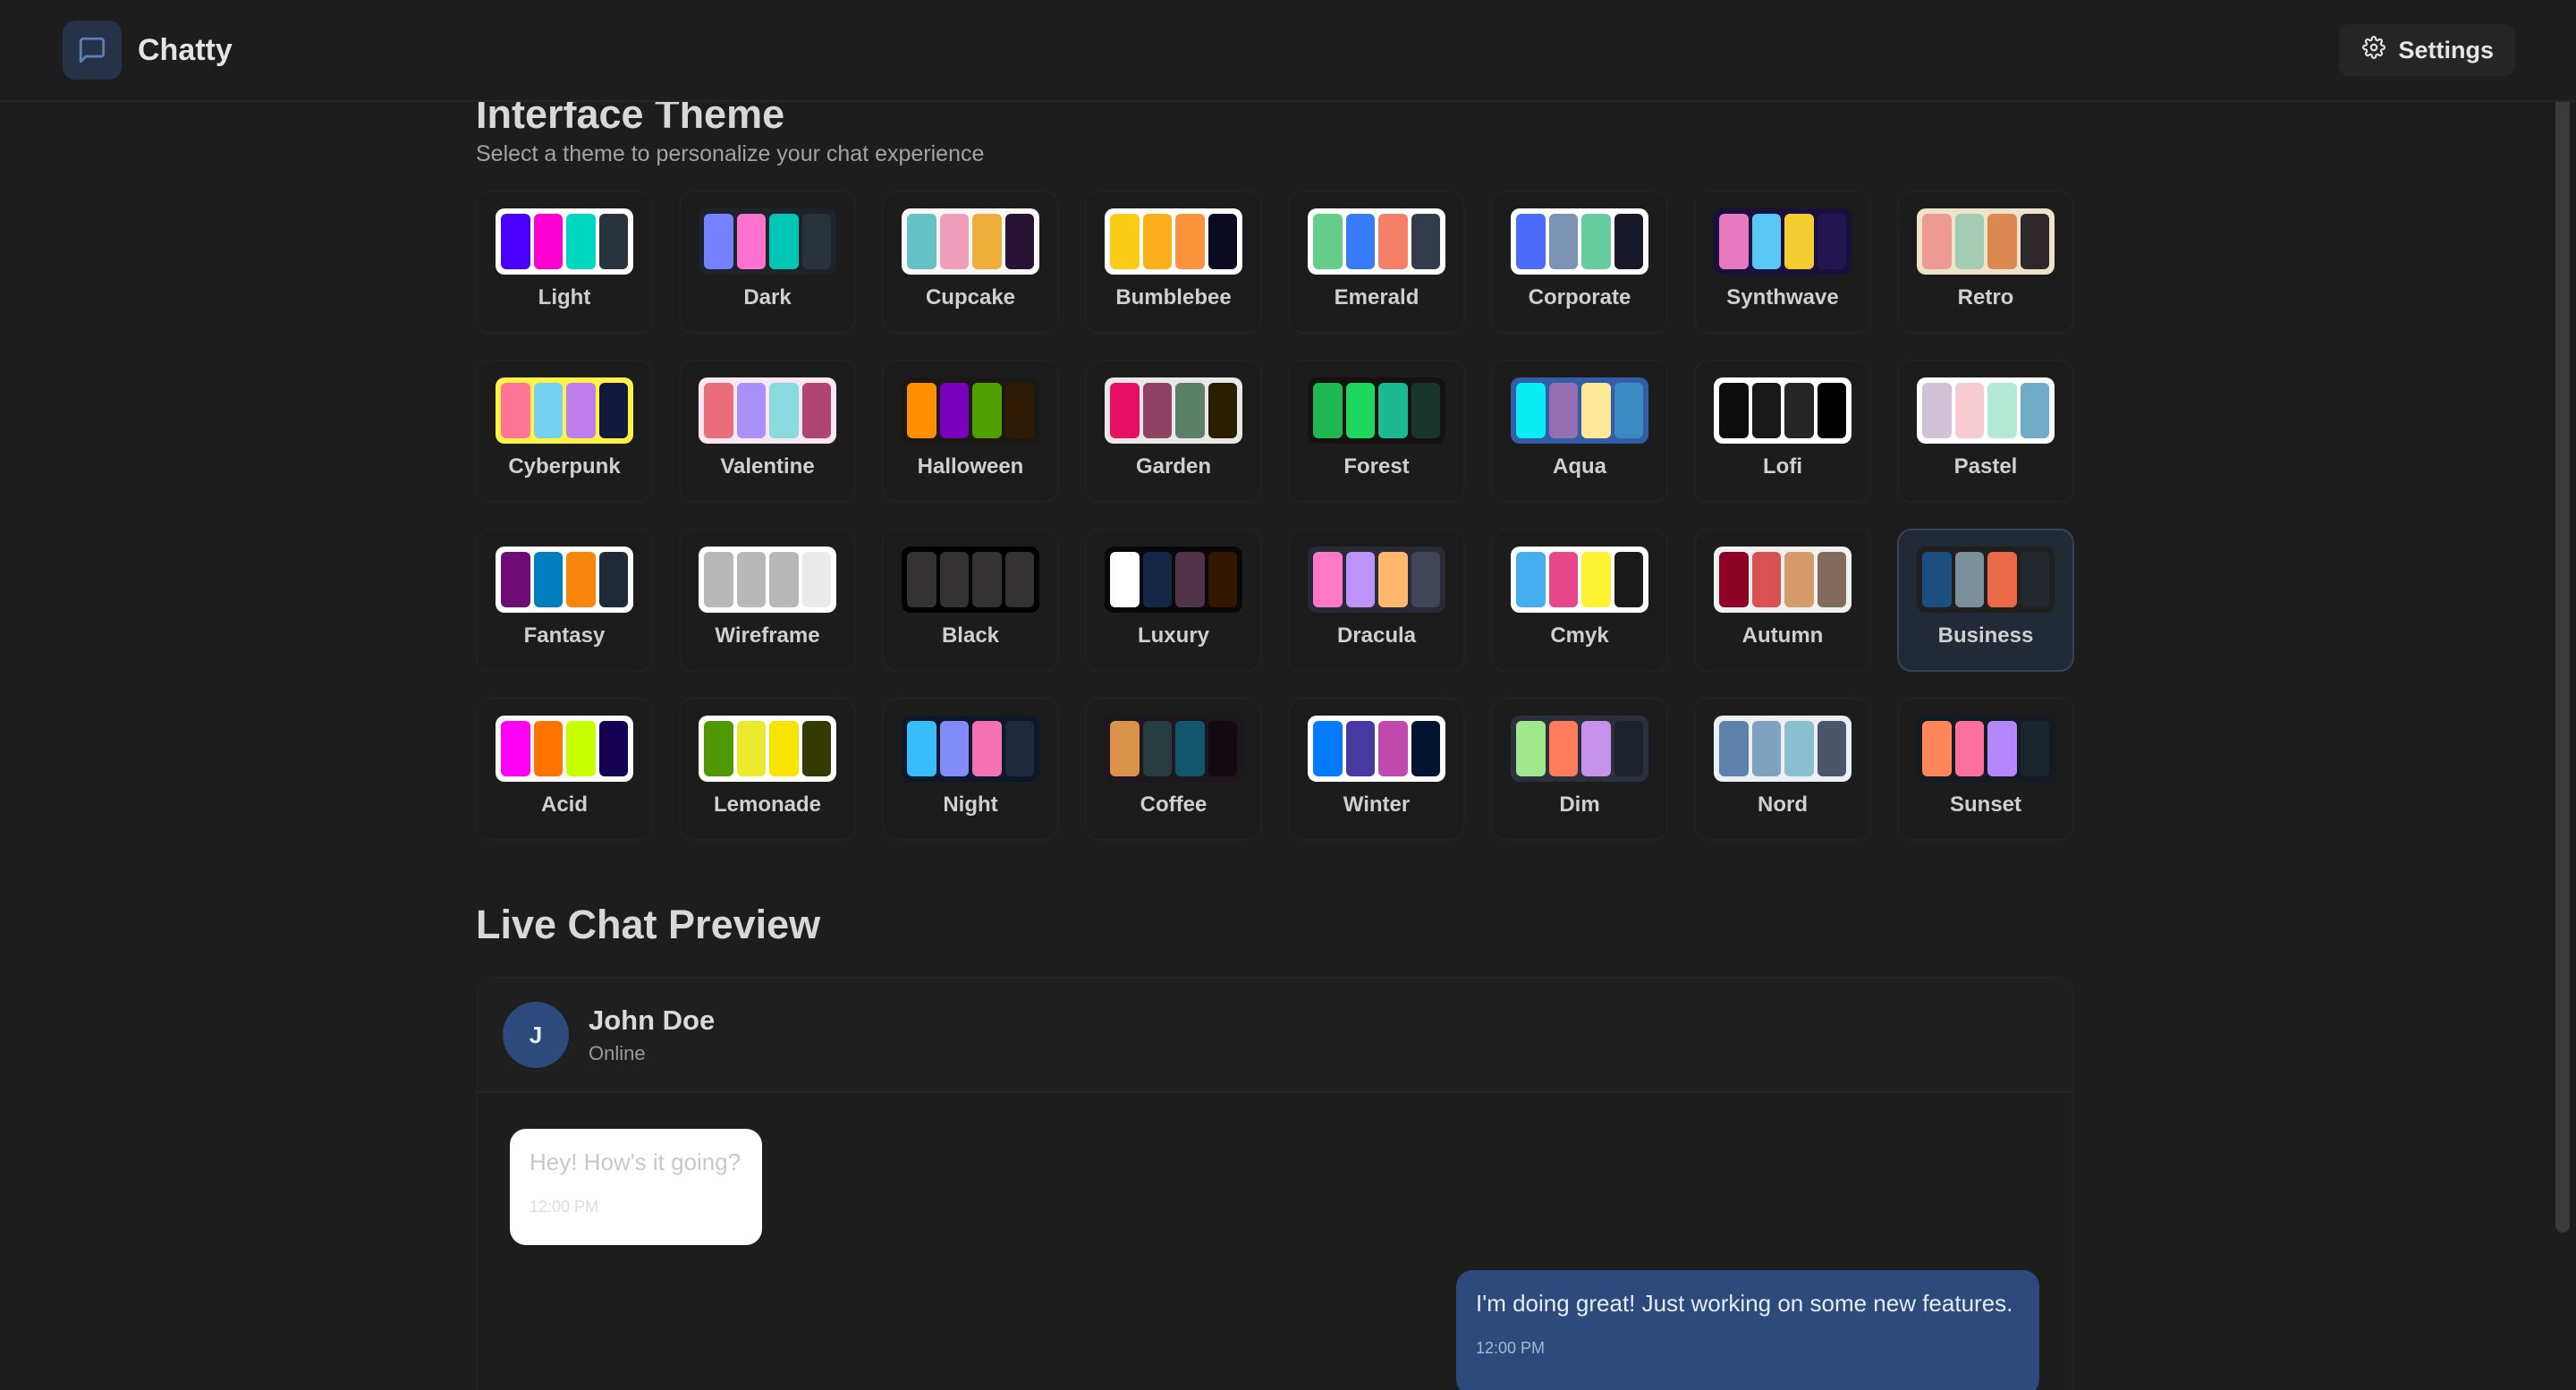  Describe the element at coordinates (2427, 50) in the screenshot. I see `settings-button: Settings` at that location.